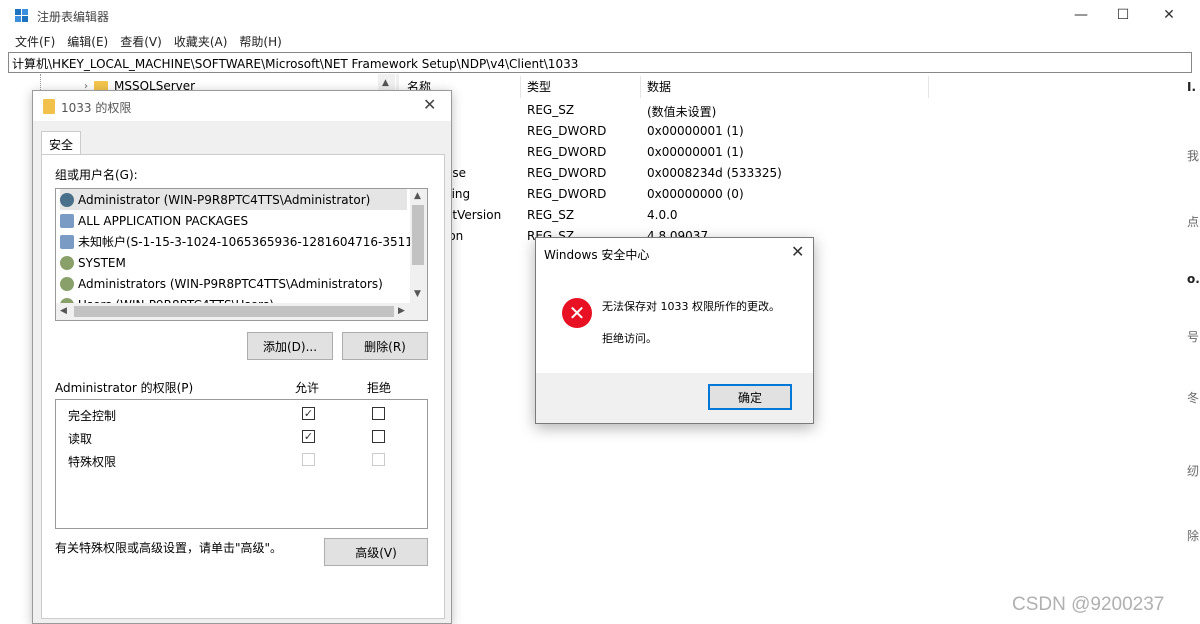  What do you see at coordinates (102, 262) in the screenshot?
I see `user-name: SYSTEM` at bounding box center [102, 262].